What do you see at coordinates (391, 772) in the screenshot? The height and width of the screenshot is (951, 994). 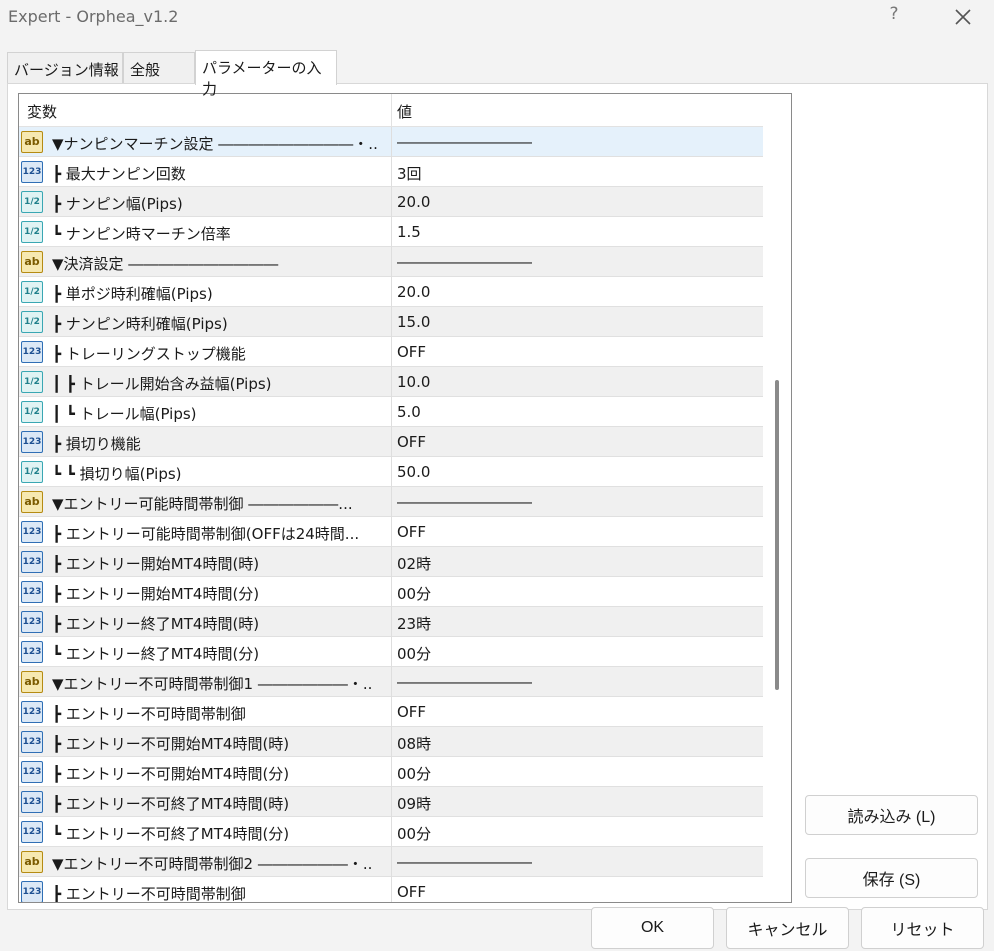 I see `table-row: 123 ┣ エントリー不可開始MT4時間(分) 00分` at bounding box center [391, 772].